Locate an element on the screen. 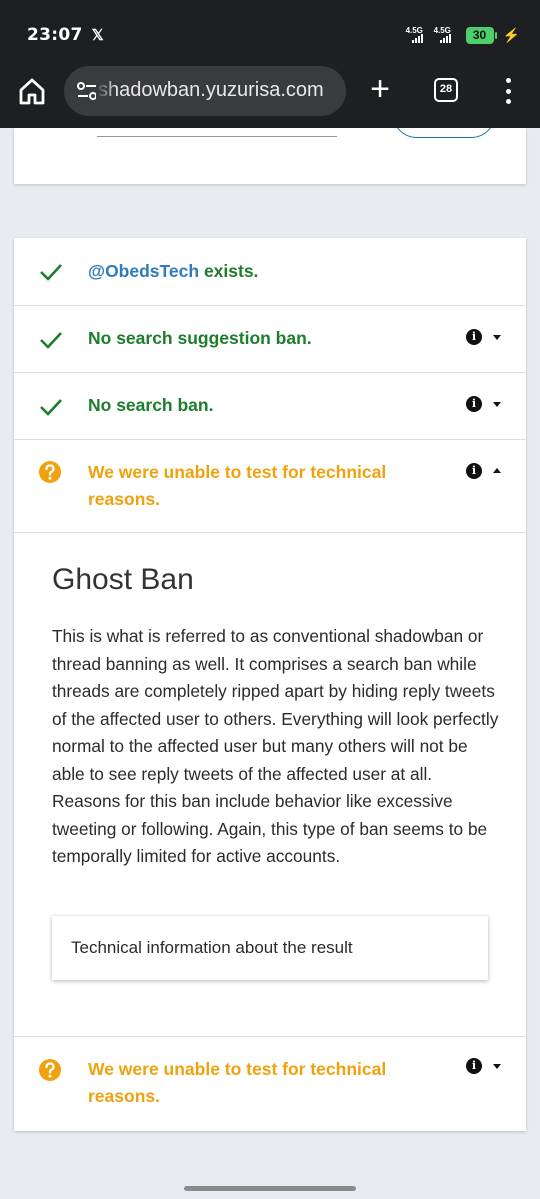 This screenshot has height=1199, width=540. battery-level: 30 is located at coordinates (479, 35).